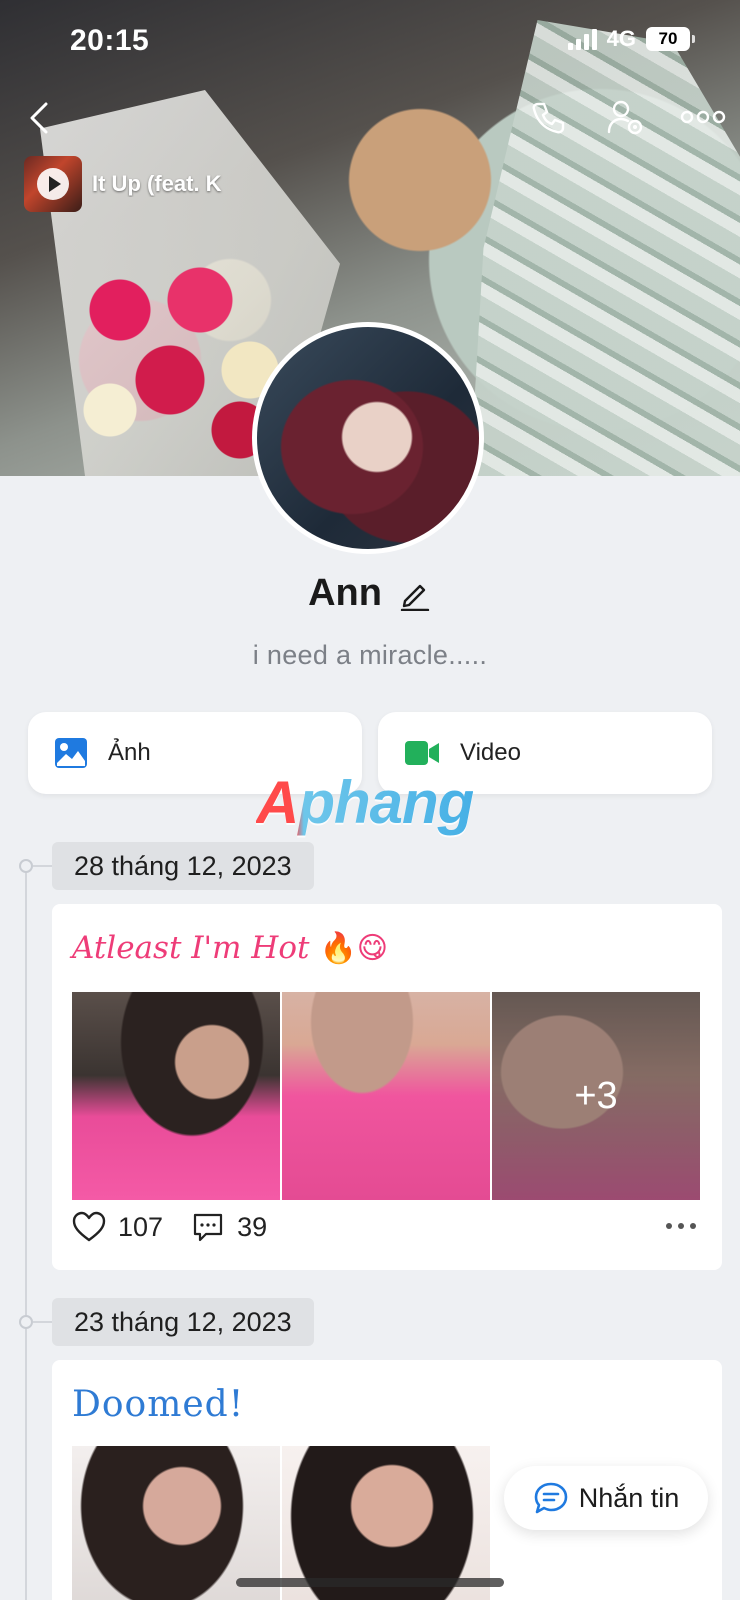  Describe the element at coordinates (129, 752) in the screenshot. I see `tab-photos-label: Ảnh` at that location.